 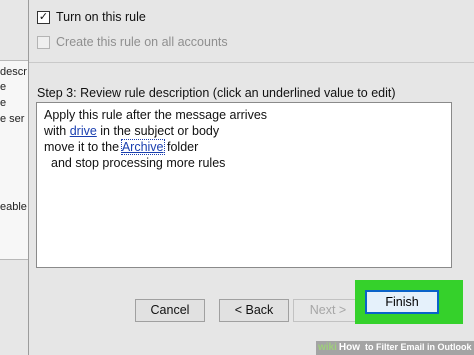 What do you see at coordinates (83, 147) in the screenshot?
I see `rule-text: move it to the` at bounding box center [83, 147].